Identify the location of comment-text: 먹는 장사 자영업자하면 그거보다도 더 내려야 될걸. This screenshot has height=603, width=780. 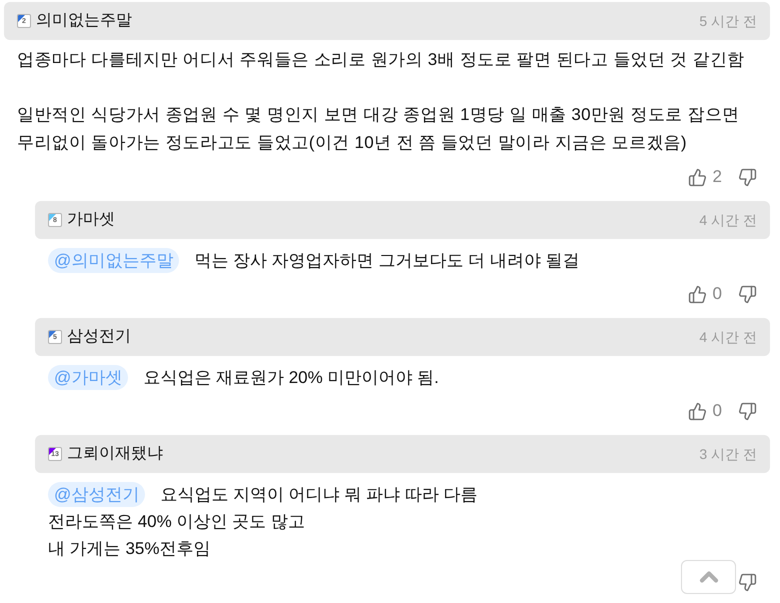
(387, 261).